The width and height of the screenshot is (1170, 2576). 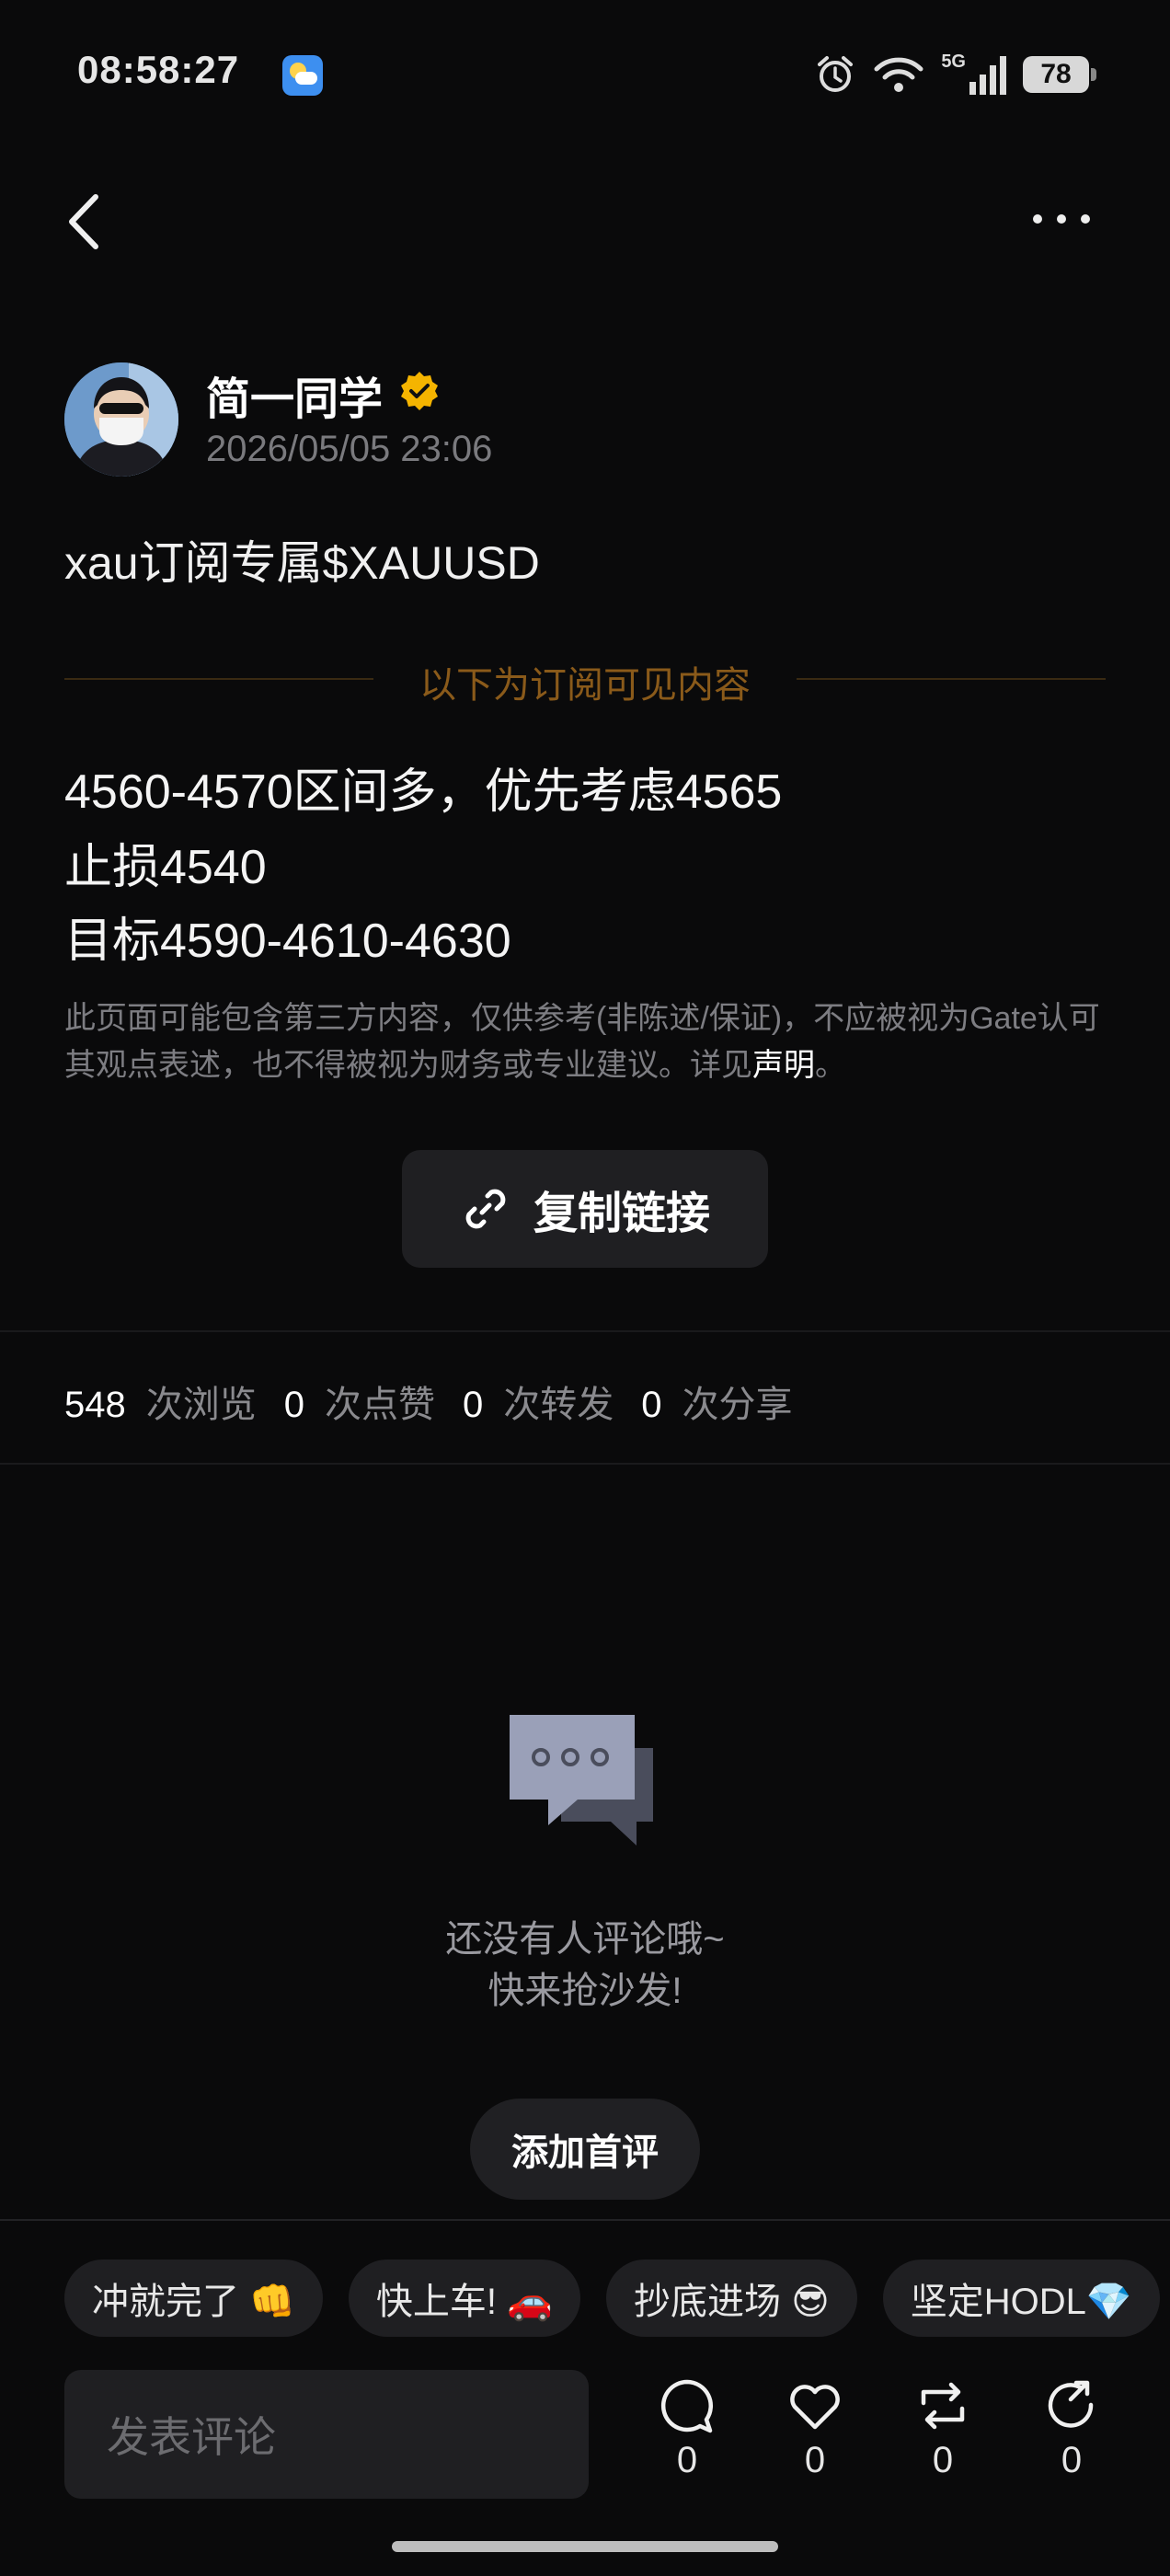 What do you see at coordinates (943, 2460) in the screenshot?
I see `repost-count: 0` at bounding box center [943, 2460].